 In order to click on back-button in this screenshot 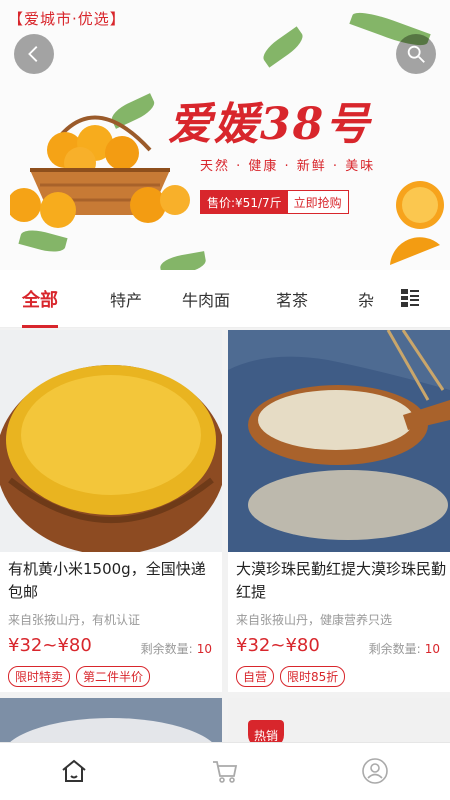, I will do `click(34, 54)`.